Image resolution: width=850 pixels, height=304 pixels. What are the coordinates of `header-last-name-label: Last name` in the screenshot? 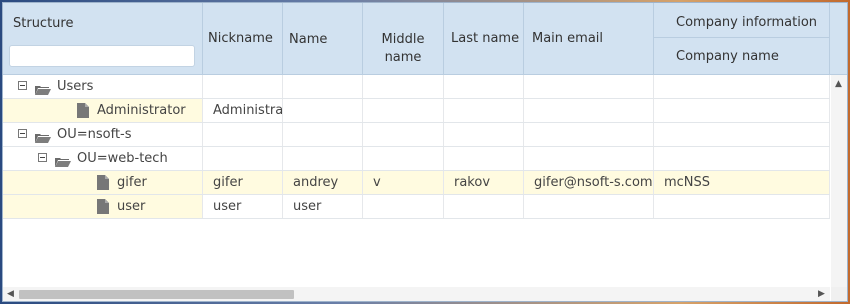 It's located at (485, 38).